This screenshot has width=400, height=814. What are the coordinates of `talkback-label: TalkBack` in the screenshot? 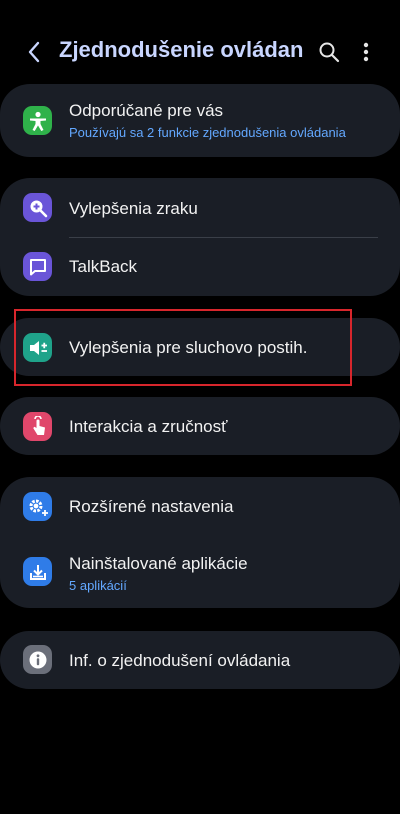 It's located at (103, 266).